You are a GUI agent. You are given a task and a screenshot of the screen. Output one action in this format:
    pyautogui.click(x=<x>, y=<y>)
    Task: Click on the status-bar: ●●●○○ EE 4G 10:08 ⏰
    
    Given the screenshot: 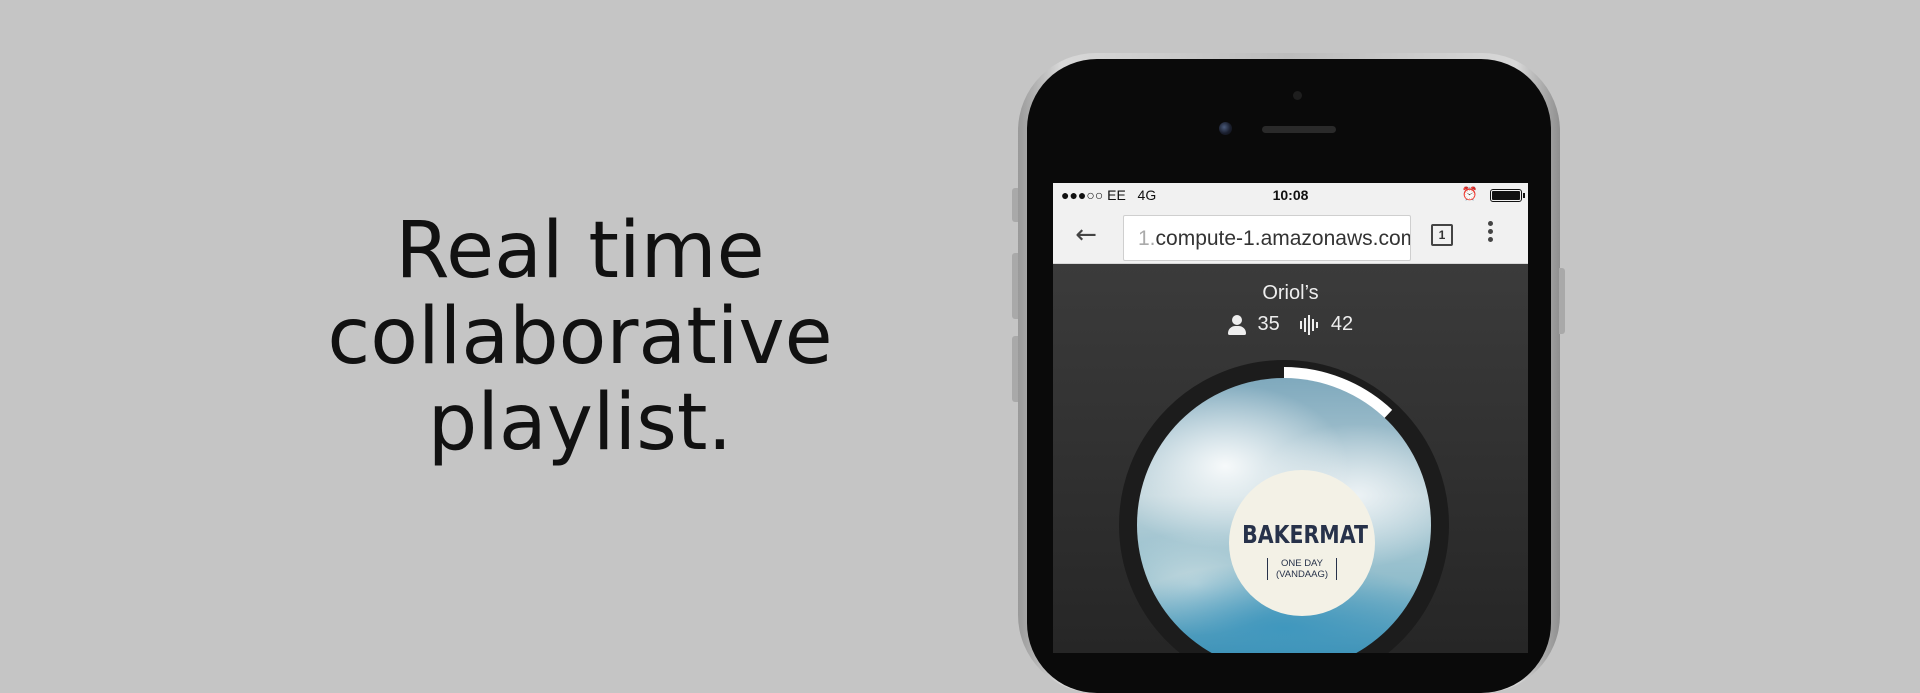 What is the action you would take?
    pyautogui.click(x=1290, y=195)
    